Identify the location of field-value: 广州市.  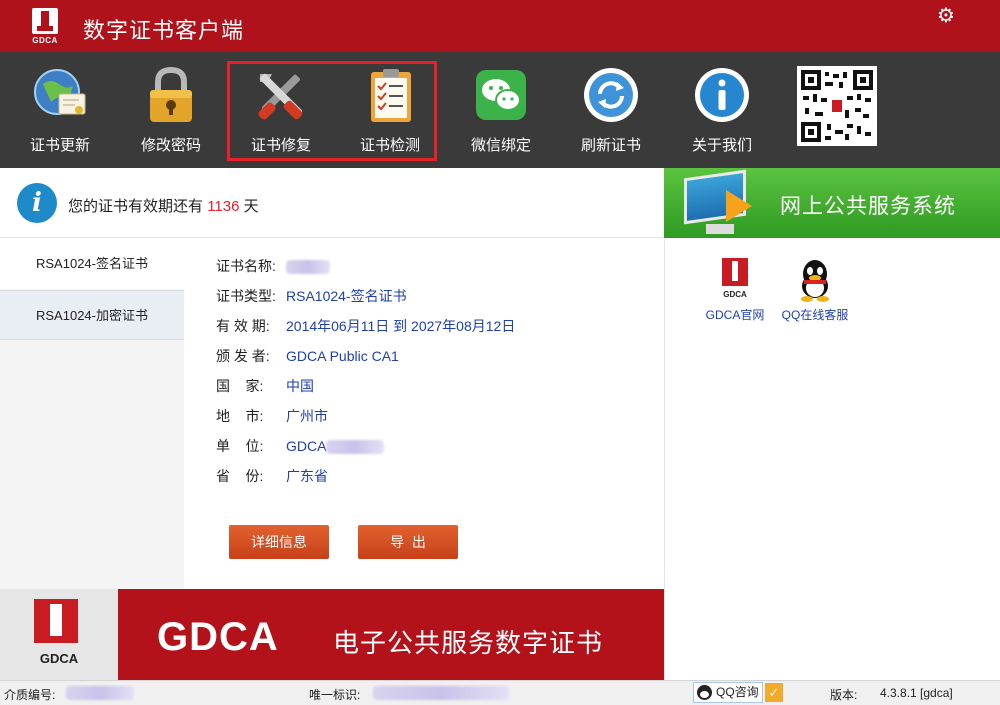
(307, 416).